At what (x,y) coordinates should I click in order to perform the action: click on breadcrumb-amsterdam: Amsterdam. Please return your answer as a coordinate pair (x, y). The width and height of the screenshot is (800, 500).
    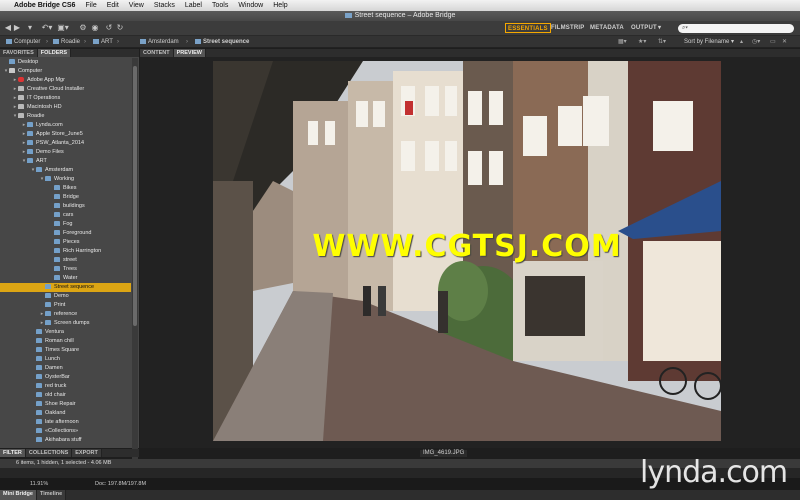
    Looking at the image, I should click on (159, 42).